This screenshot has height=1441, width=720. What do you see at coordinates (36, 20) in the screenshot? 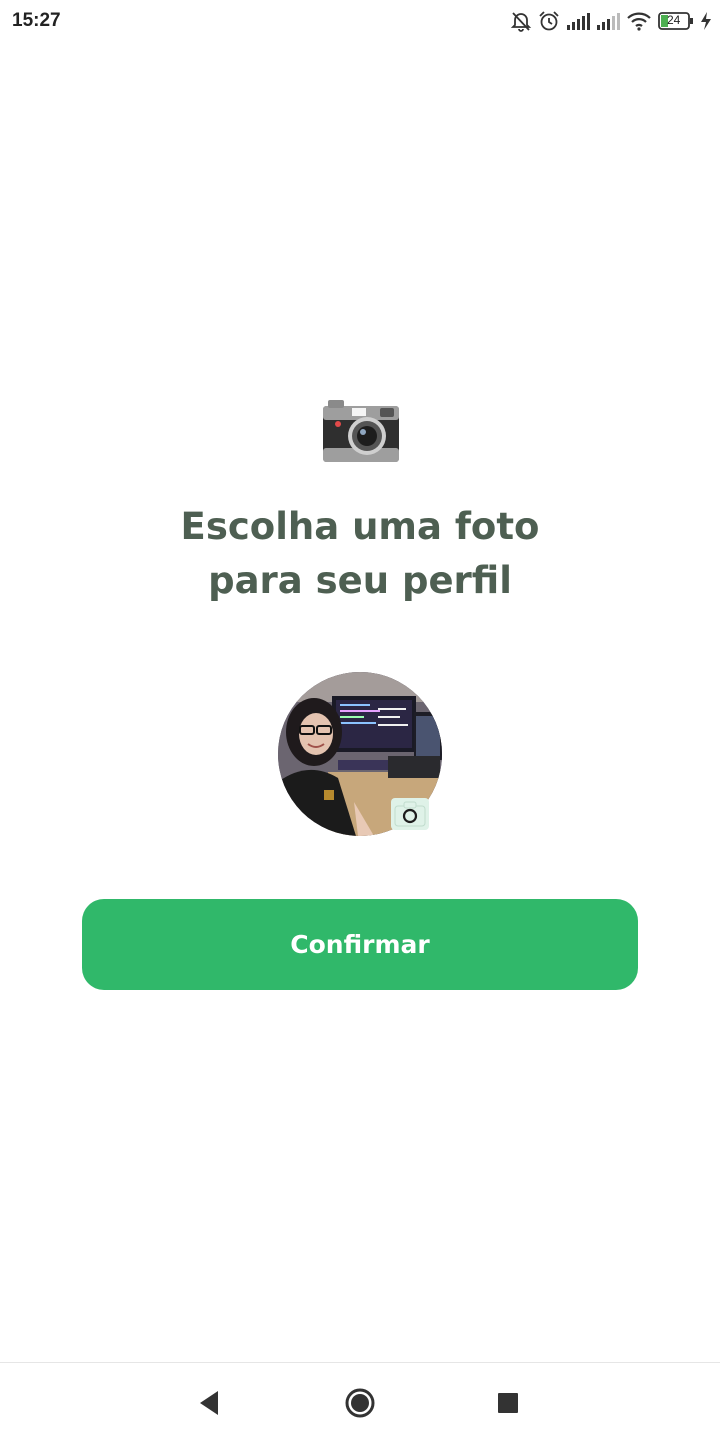
I see `status-time: 15:27` at bounding box center [36, 20].